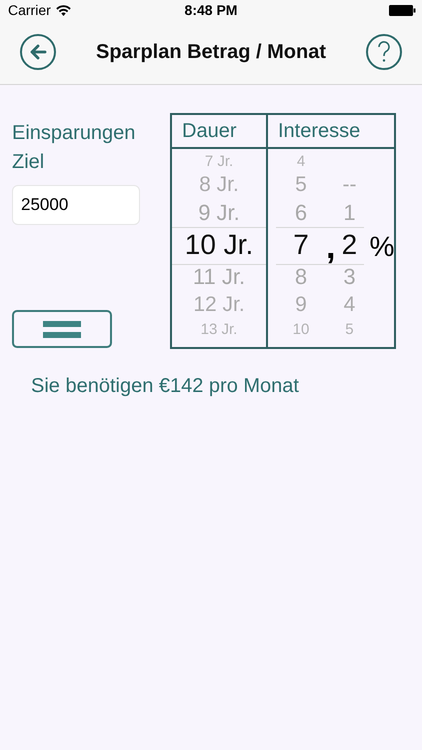 This screenshot has width=422, height=750. I want to click on carrier-label: Carrier, so click(29, 10).